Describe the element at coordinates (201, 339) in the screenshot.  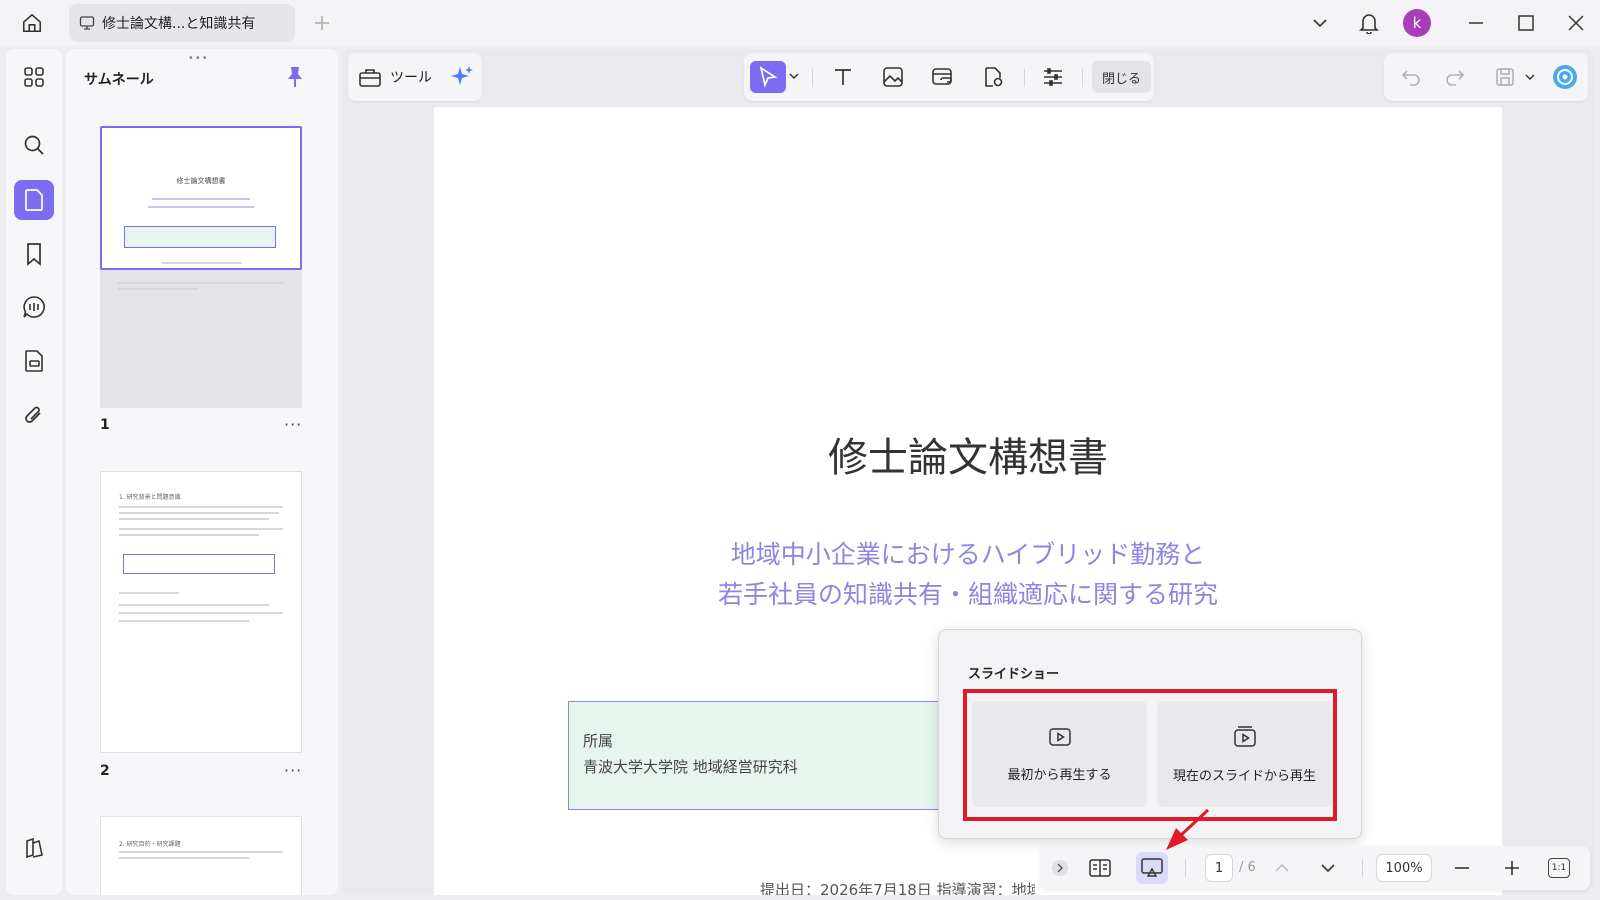
I see `thumbnail-preview-overflow` at that location.